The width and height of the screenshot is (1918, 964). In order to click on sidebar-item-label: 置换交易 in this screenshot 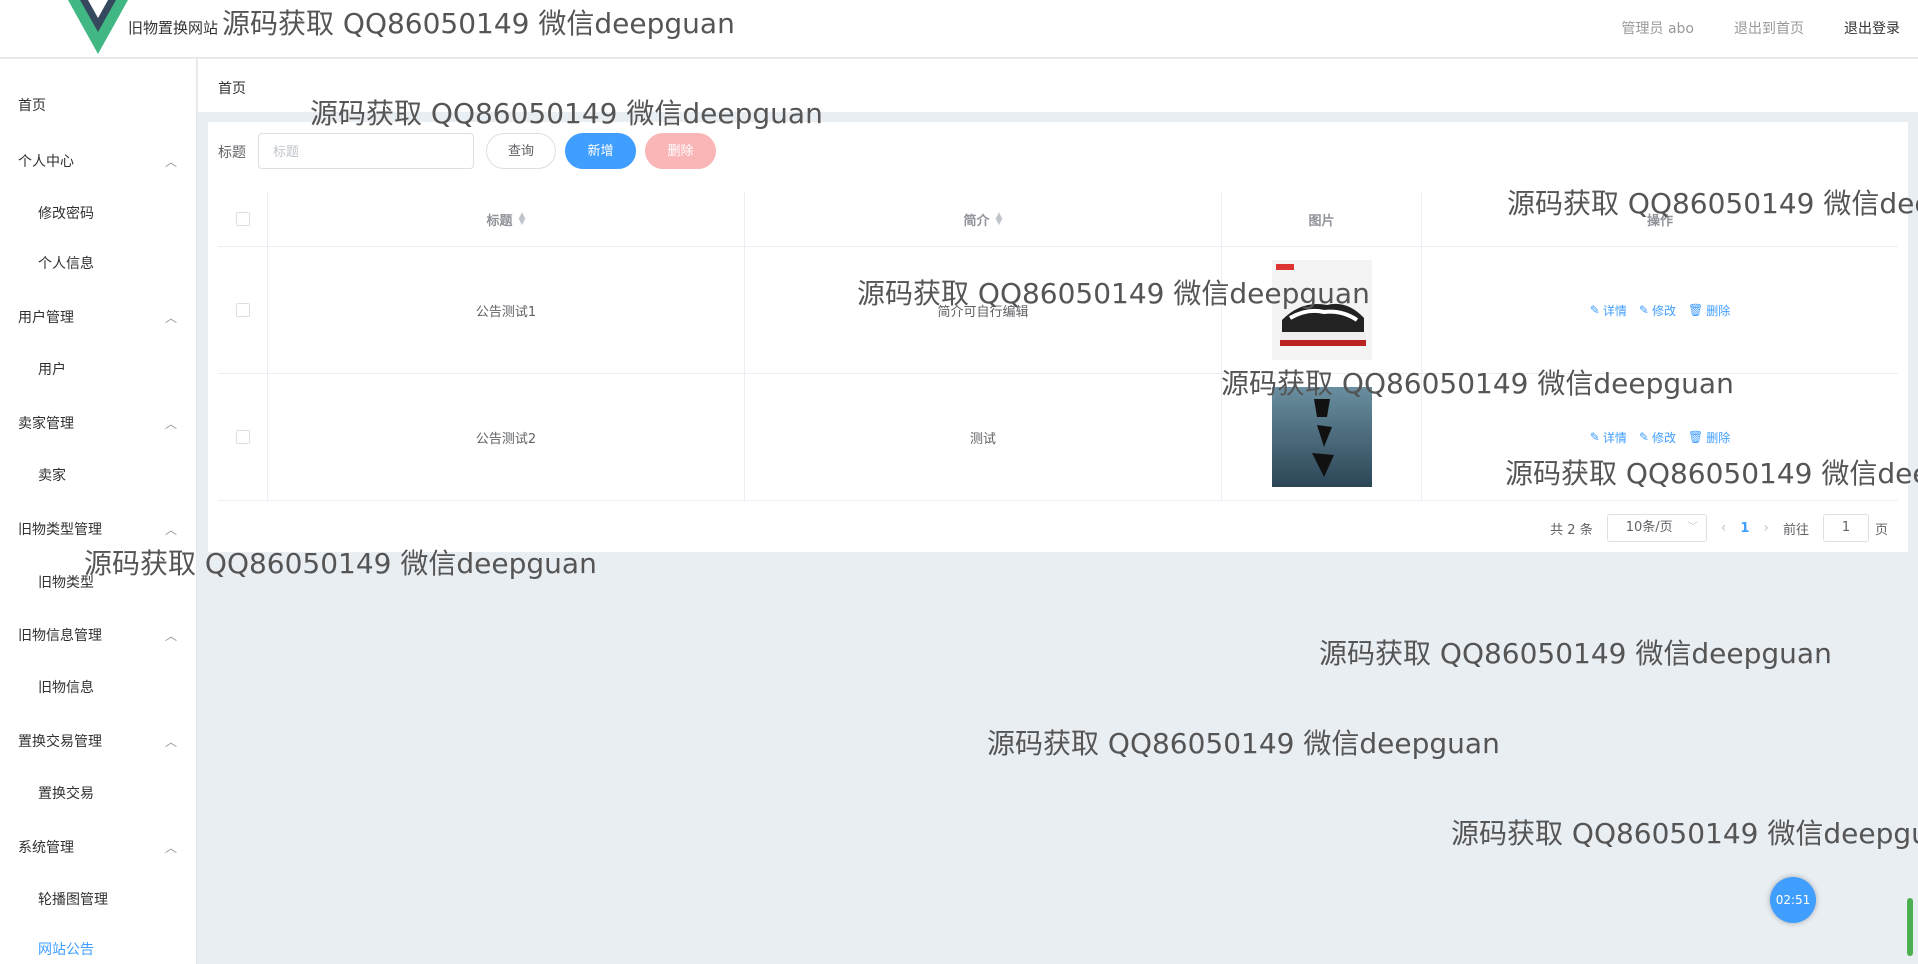, I will do `click(66, 794)`.